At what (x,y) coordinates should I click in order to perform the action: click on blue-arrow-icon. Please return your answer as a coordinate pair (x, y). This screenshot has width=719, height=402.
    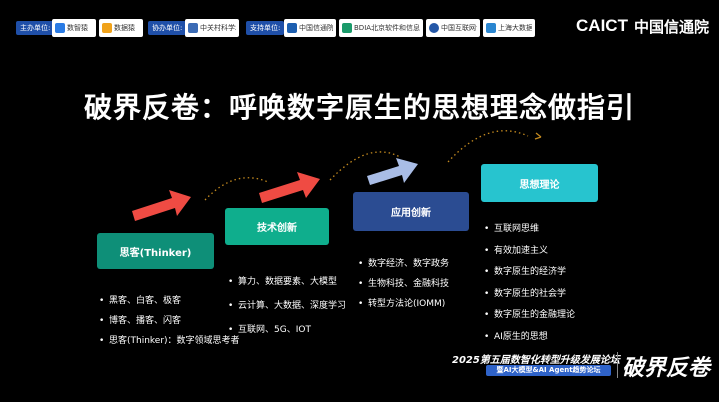
    Looking at the image, I should click on (392, 171).